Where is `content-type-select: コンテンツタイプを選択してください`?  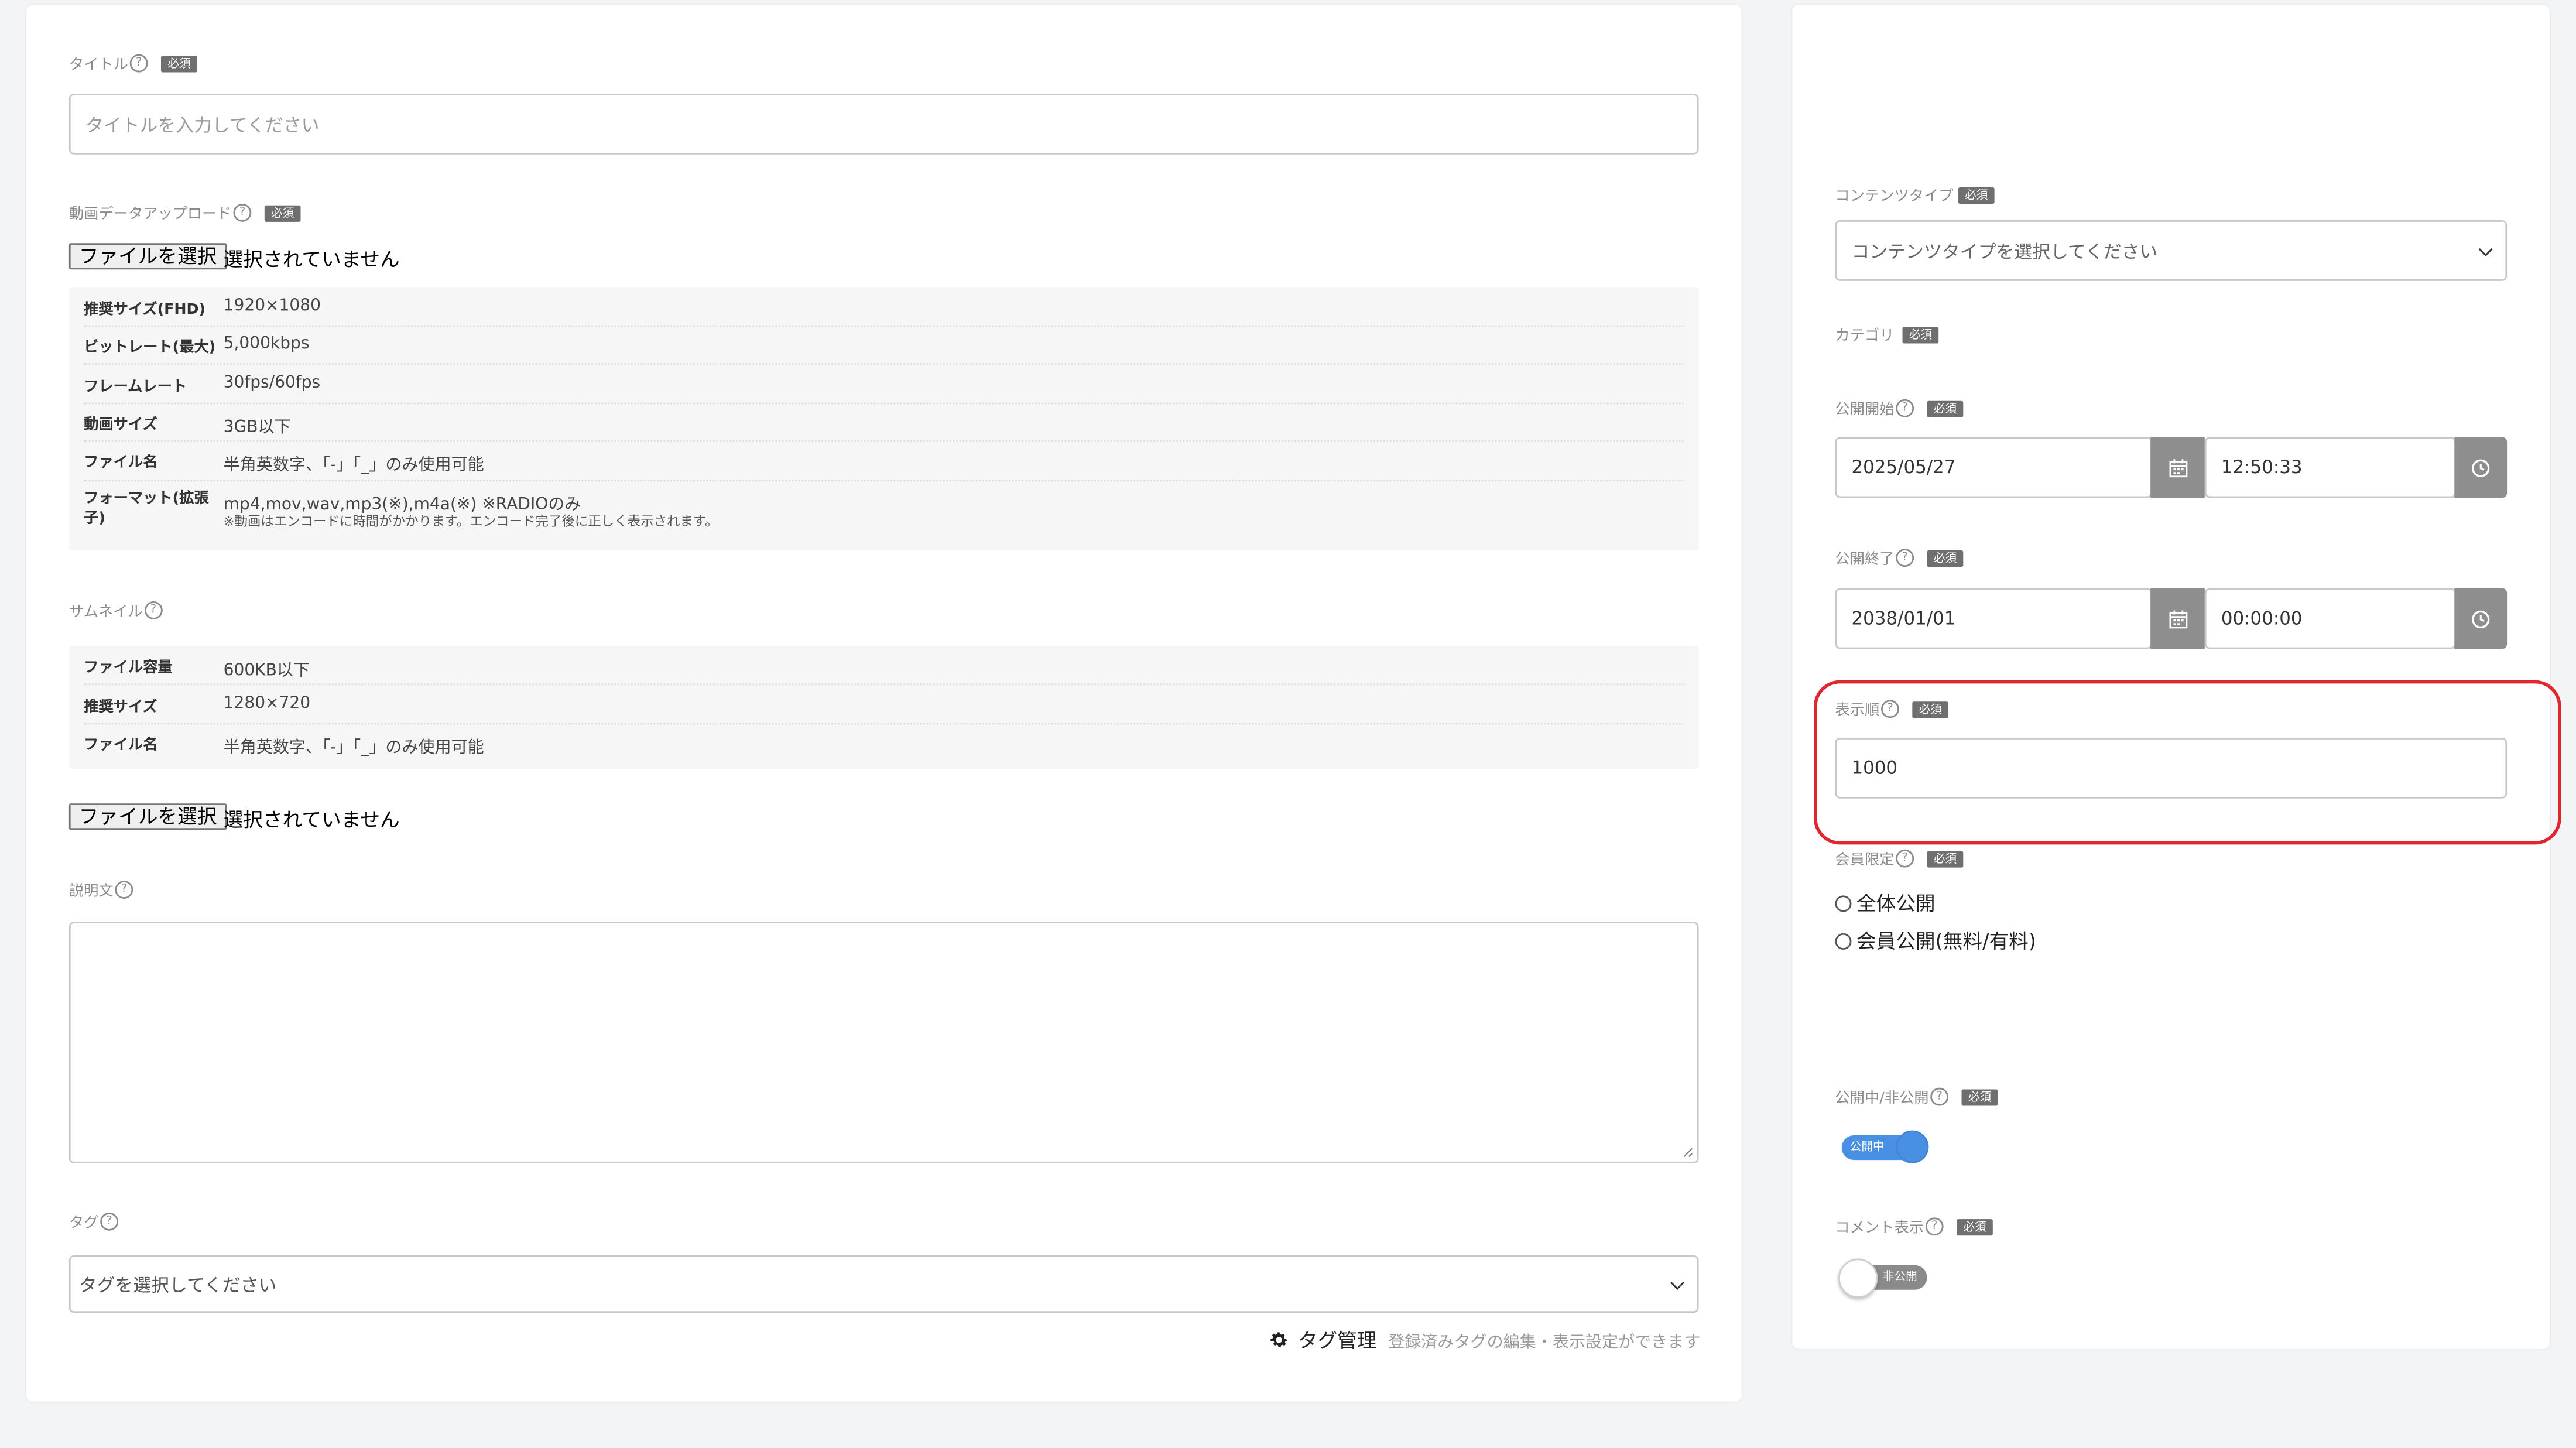 content-type-select: コンテンツタイプを選択してください is located at coordinates (2171, 250).